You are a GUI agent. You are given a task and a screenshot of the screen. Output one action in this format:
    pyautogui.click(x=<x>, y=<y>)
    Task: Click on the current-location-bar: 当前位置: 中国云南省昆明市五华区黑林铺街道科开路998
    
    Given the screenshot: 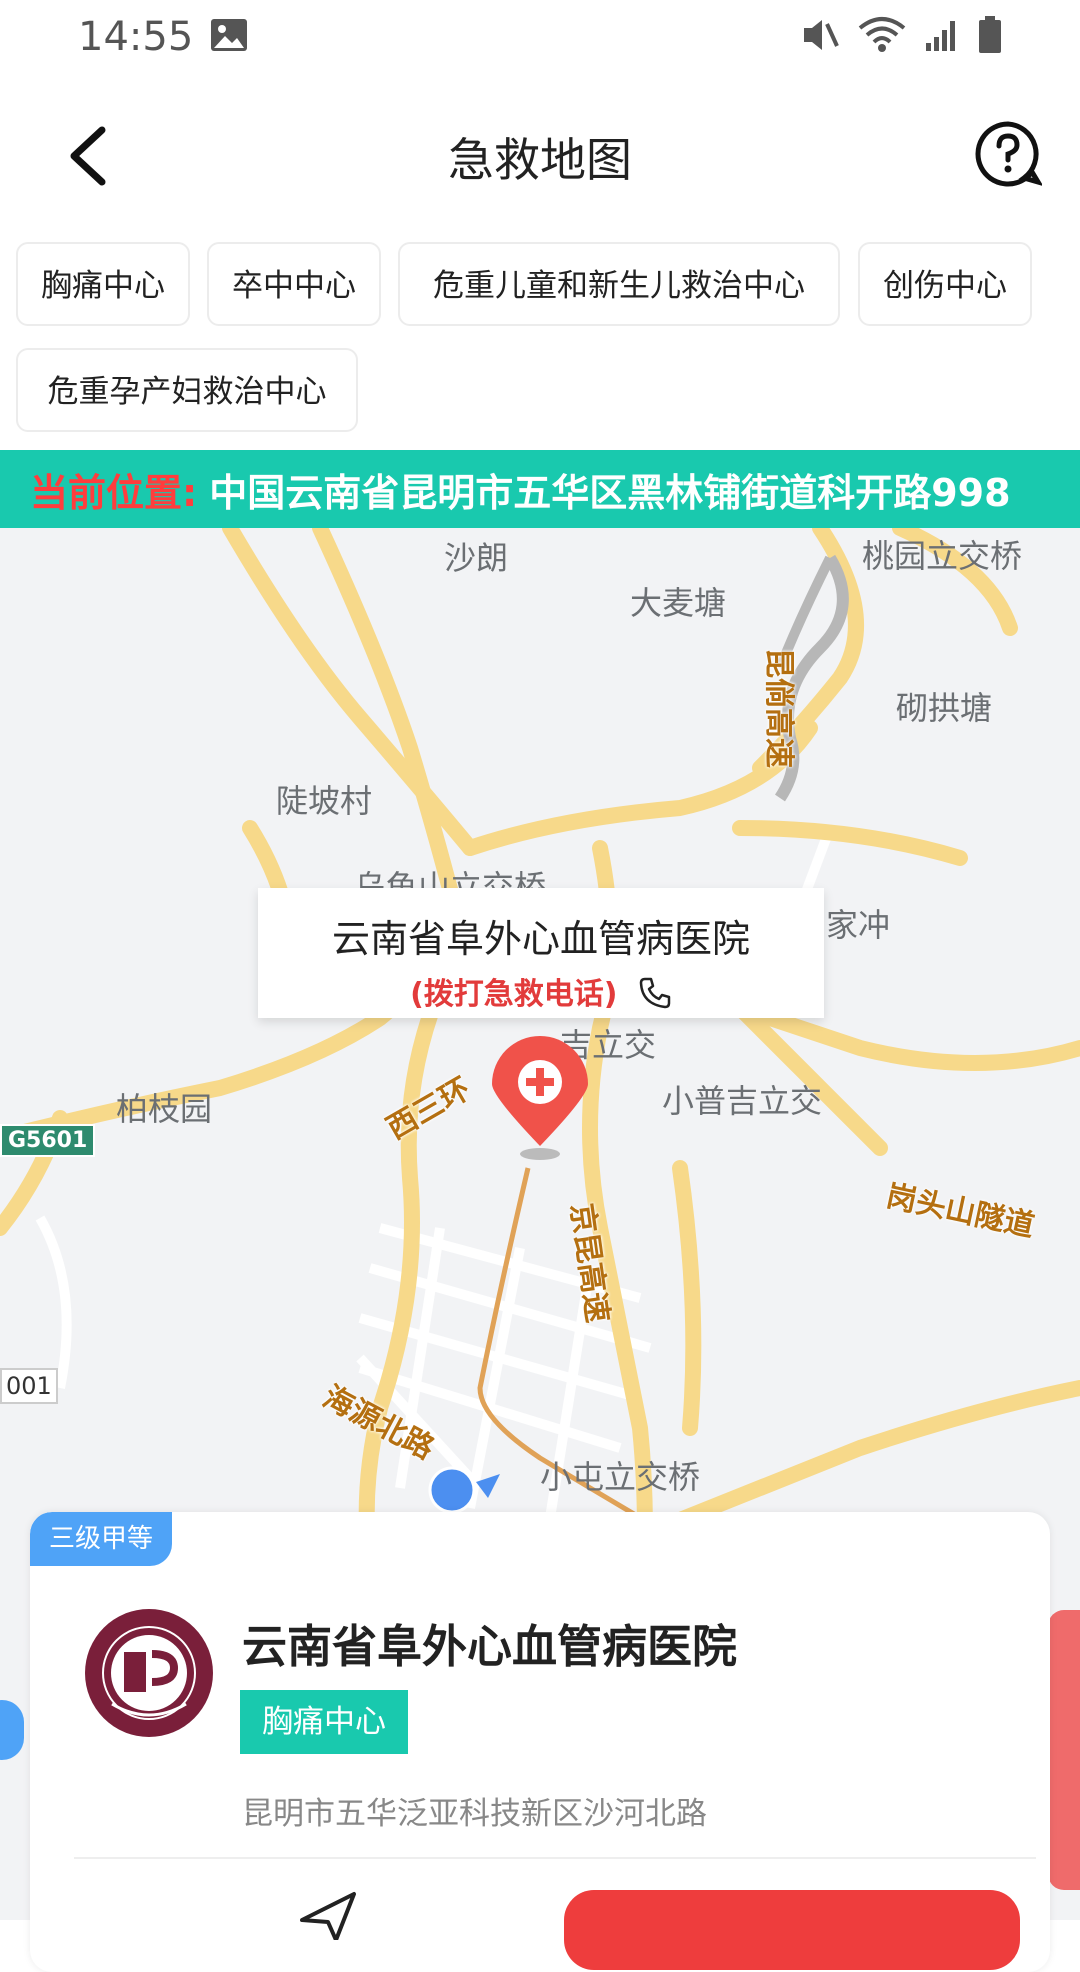 What is the action you would take?
    pyautogui.click(x=540, y=489)
    